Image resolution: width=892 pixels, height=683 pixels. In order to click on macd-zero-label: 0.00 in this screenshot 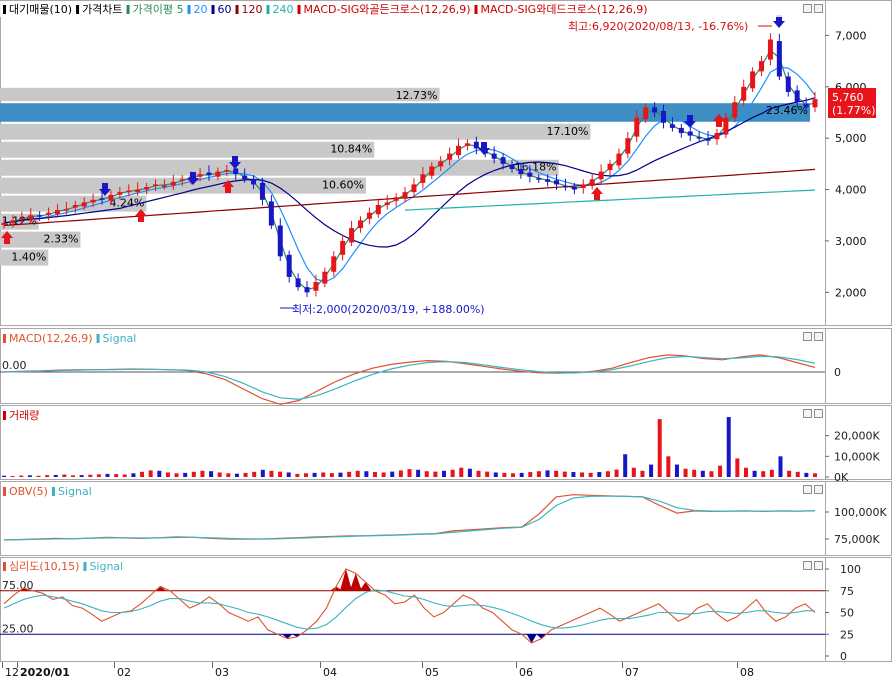, I will do `click(14, 365)`.